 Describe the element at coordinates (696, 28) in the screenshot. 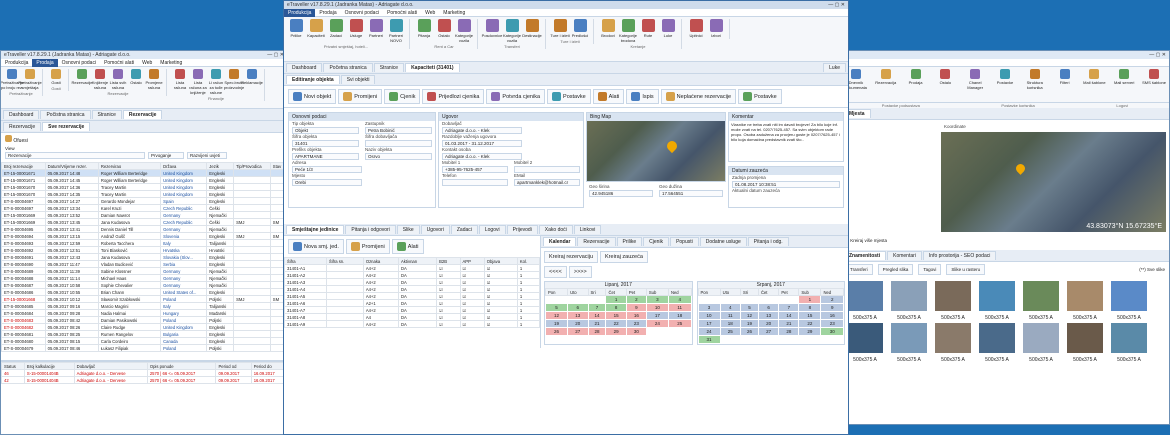

I see `ribbon-button-5-0: Upitnici` at that location.